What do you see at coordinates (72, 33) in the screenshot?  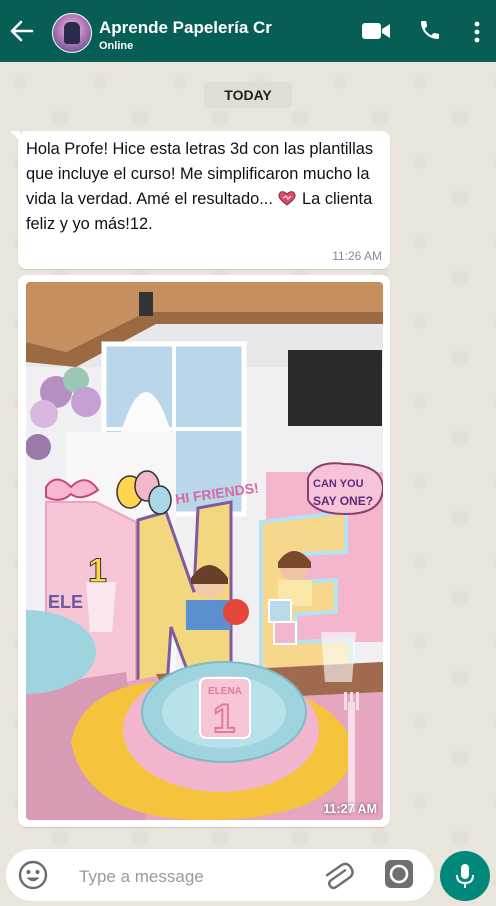 I see `avatar` at bounding box center [72, 33].